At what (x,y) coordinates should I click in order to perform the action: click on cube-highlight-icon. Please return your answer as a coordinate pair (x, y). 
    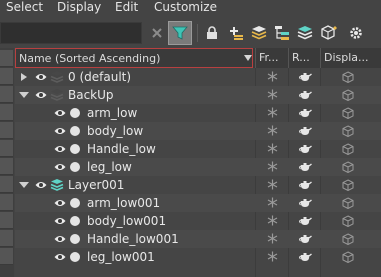
    Looking at the image, I should click on (329, 32).